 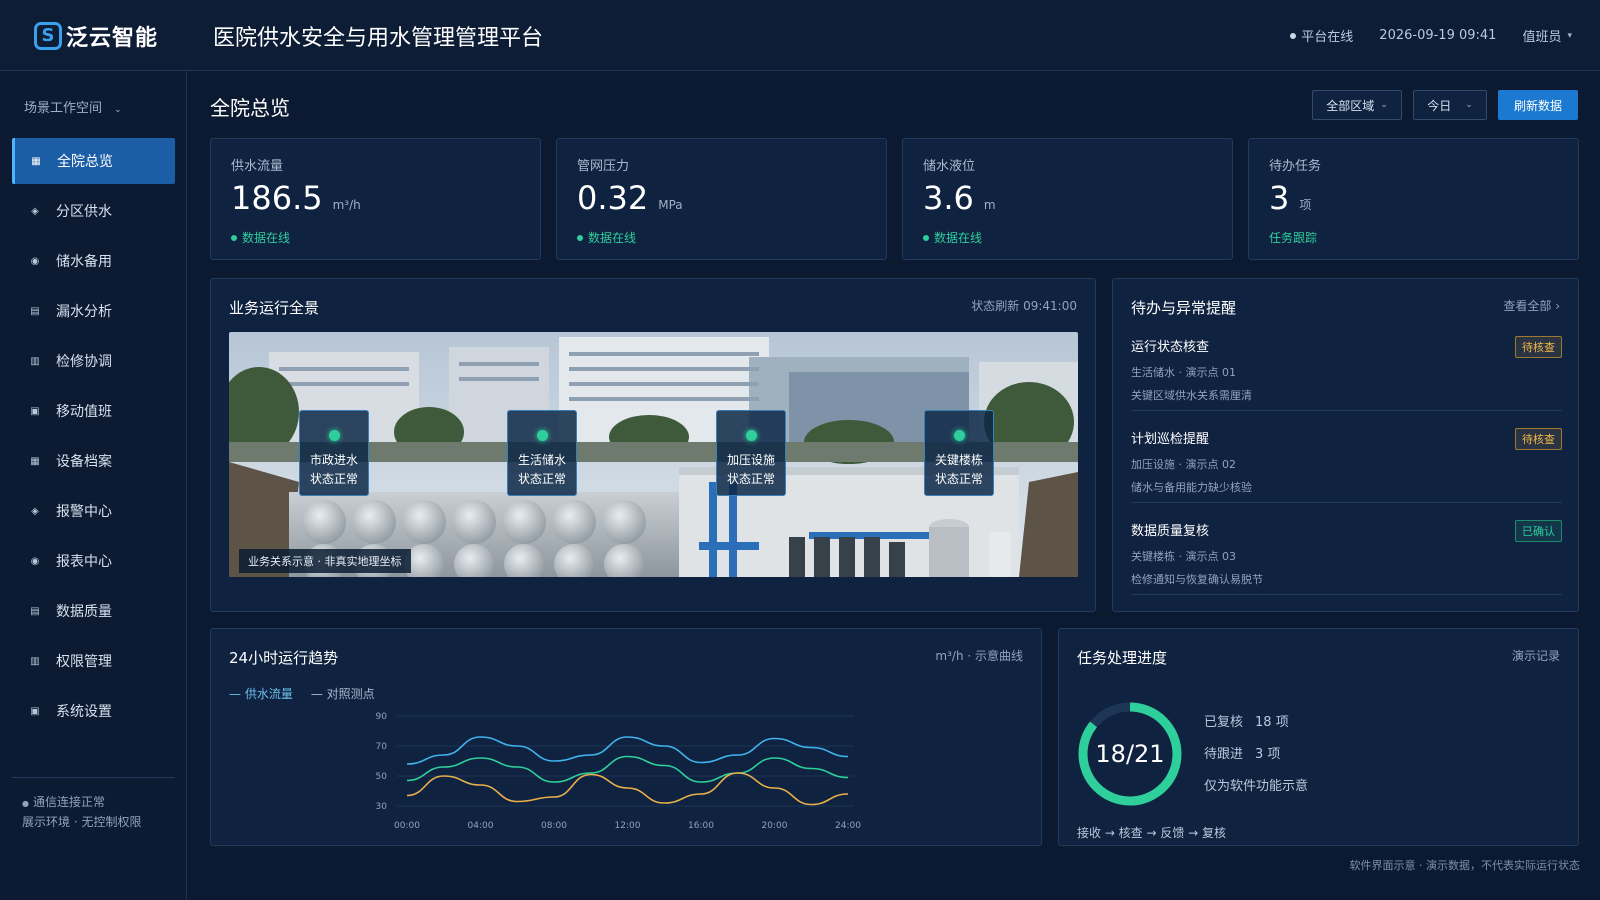 I want to click on kpi-label: 待办任务, so click(x=1295, y=166).